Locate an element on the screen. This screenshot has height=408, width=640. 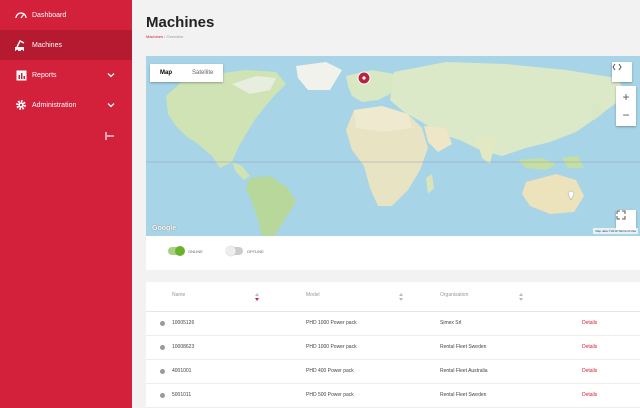
gear-icon is located at coordinates (21, 105).